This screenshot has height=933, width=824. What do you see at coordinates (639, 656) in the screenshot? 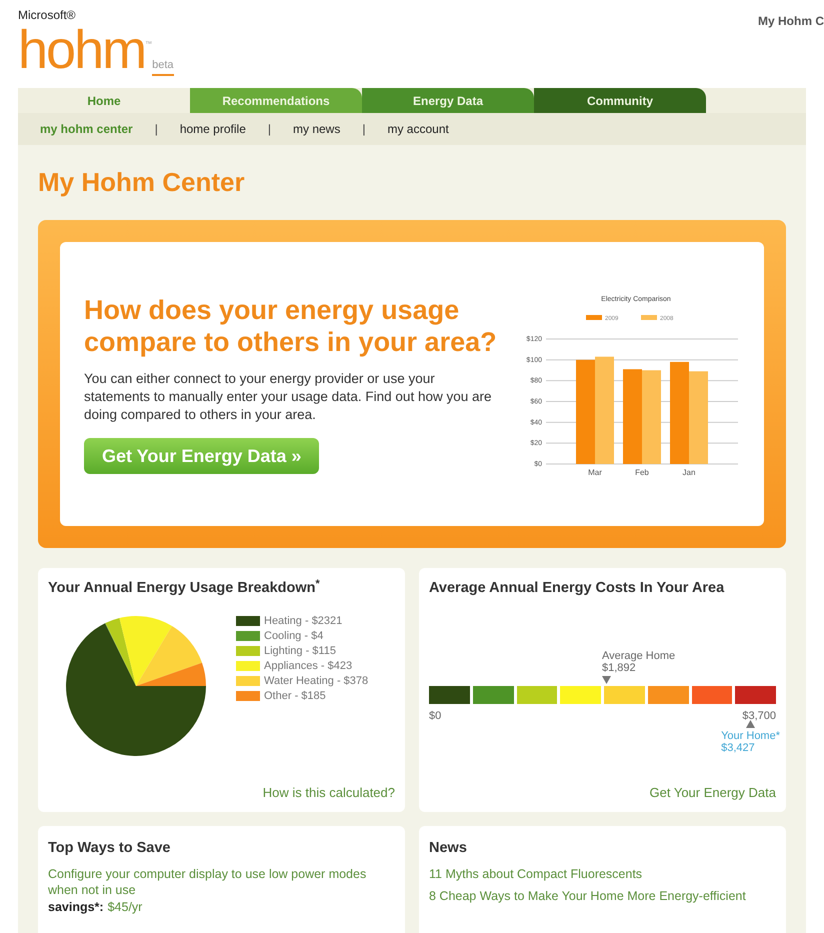
I see `average-home-label: Average Home` at bounding box center [639, 656].